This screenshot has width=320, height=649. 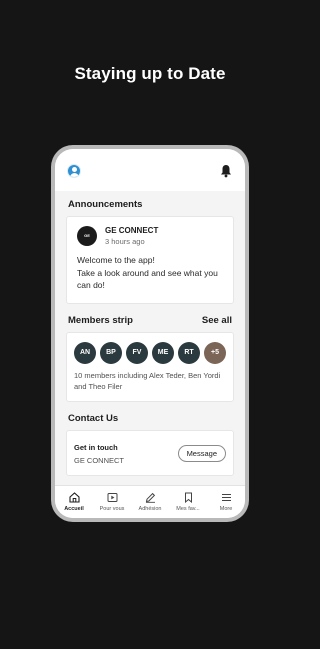 What do you see at coordinates (125, 241) in the screenshot?
I see `announcement-time: 3 hours ago` at bounding box center [125, 241].